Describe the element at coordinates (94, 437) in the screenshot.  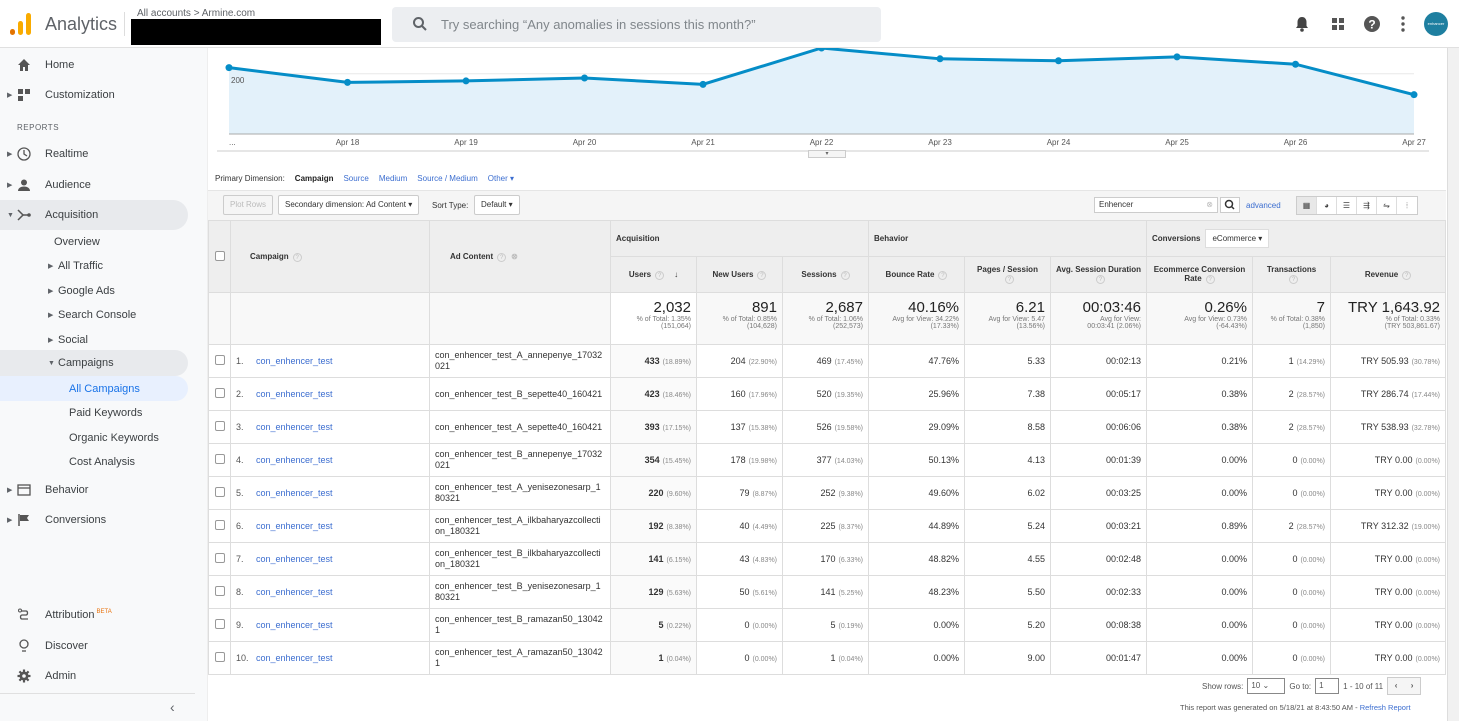
I see `sidebar-item-organic-keywords: Organic Keywords` at that location.